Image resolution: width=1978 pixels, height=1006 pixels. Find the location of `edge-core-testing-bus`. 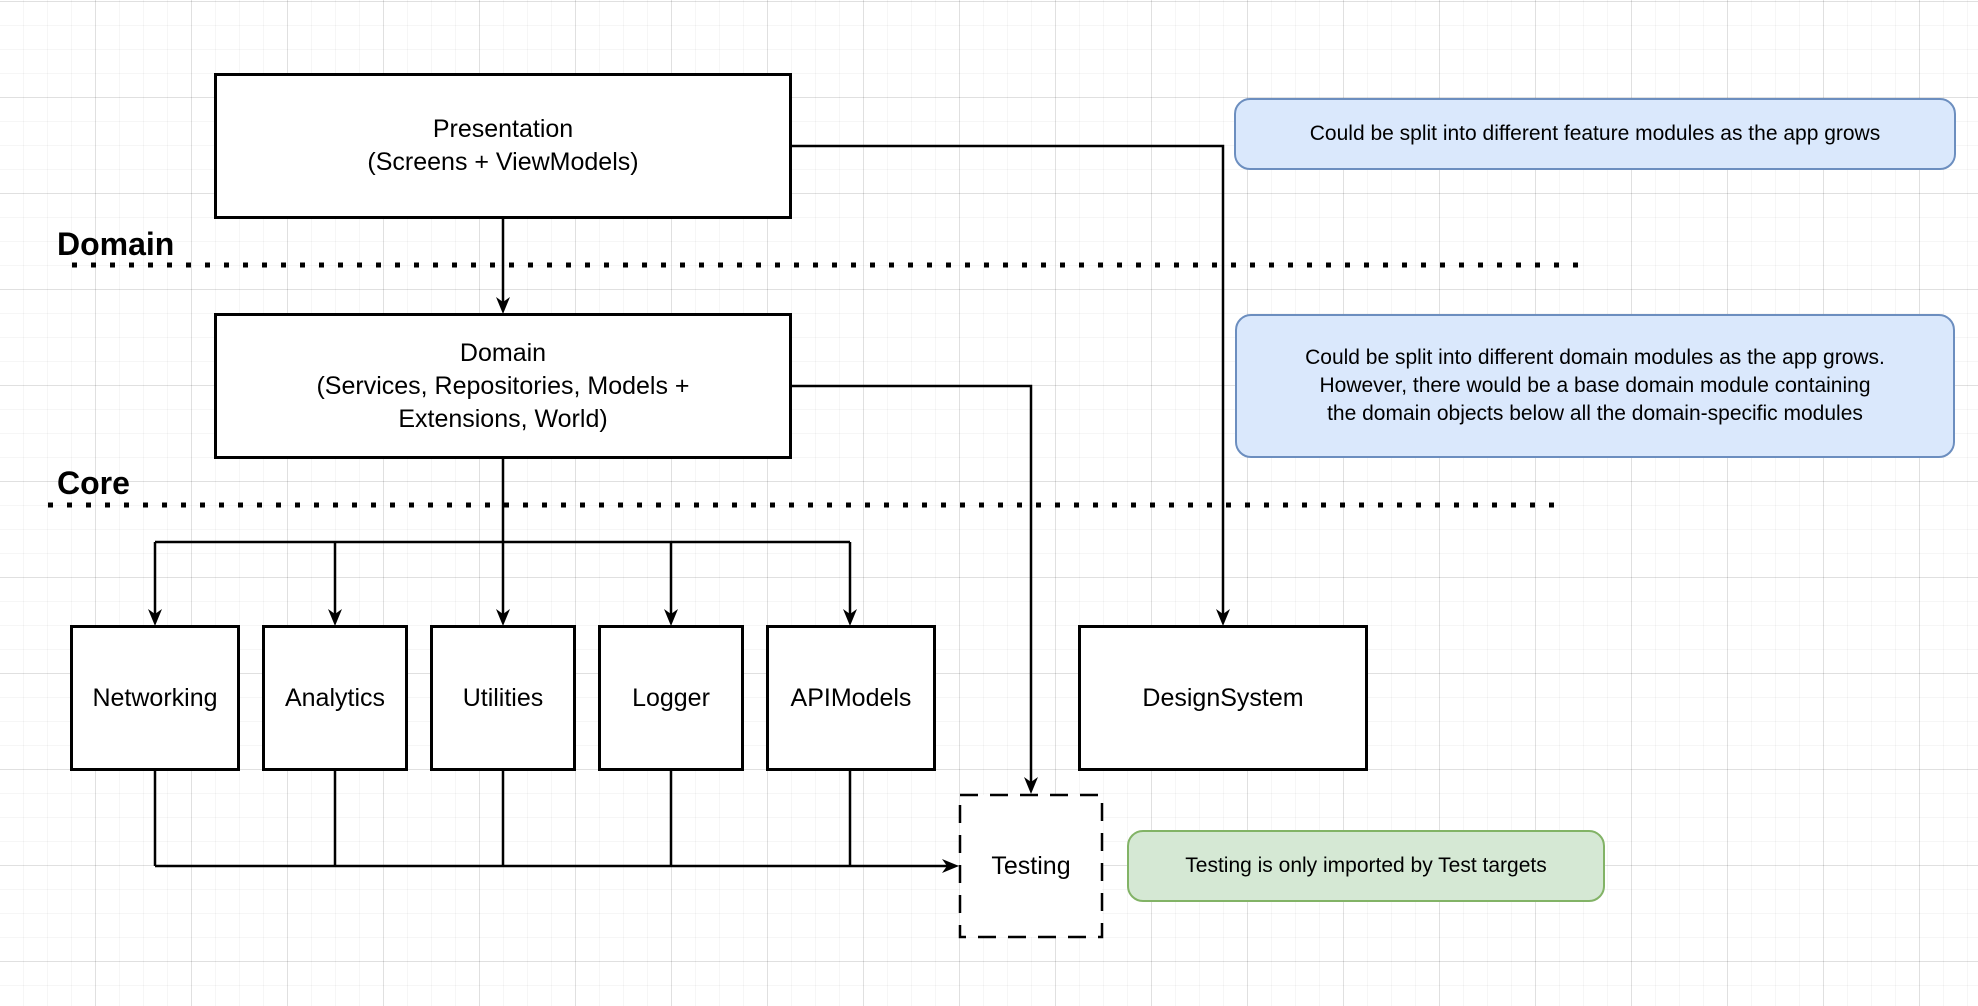

edge-core-testing-bus is located at coordinates (552, 819).